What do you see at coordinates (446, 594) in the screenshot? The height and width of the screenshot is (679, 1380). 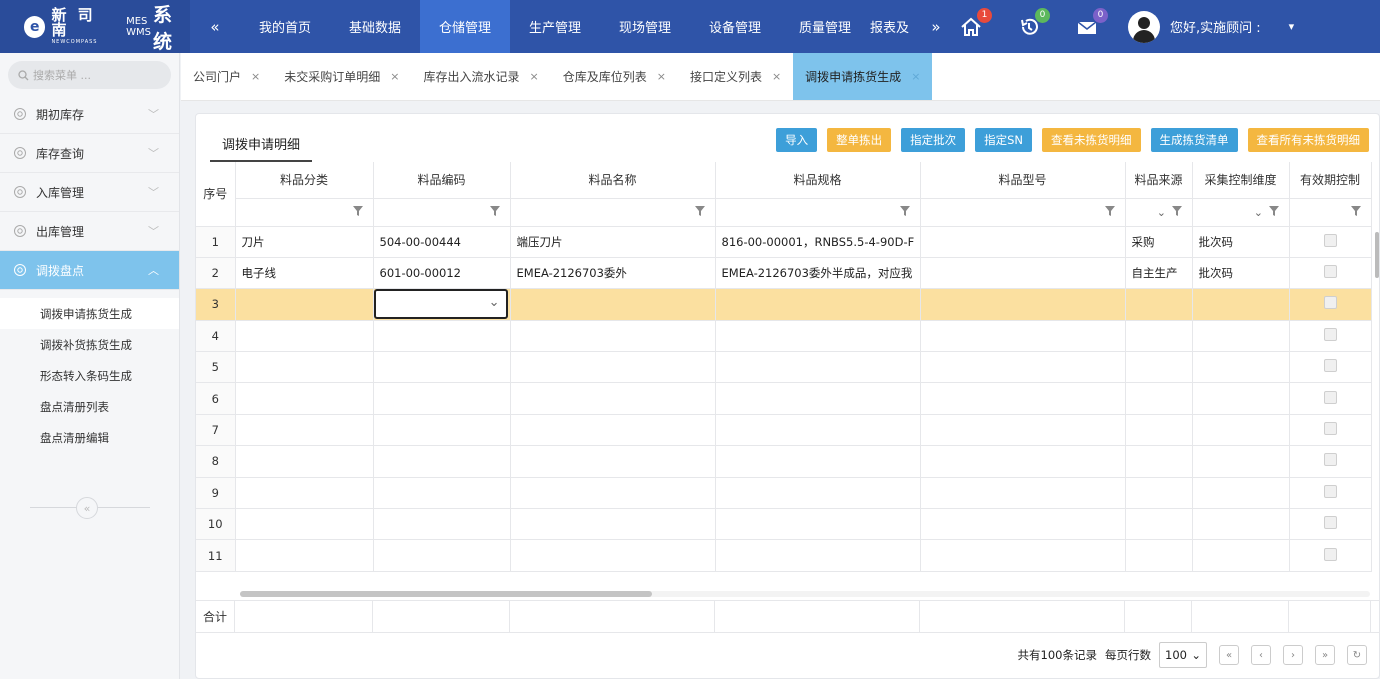 I see `scrollbar-thumb` at bounding box center [446, 594].